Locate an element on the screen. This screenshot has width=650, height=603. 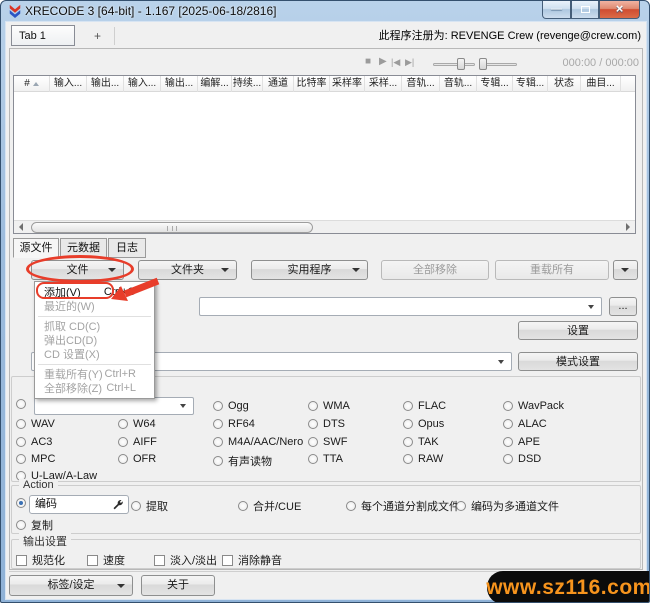
scroll-left-icon is located at coordinates (21, 227).